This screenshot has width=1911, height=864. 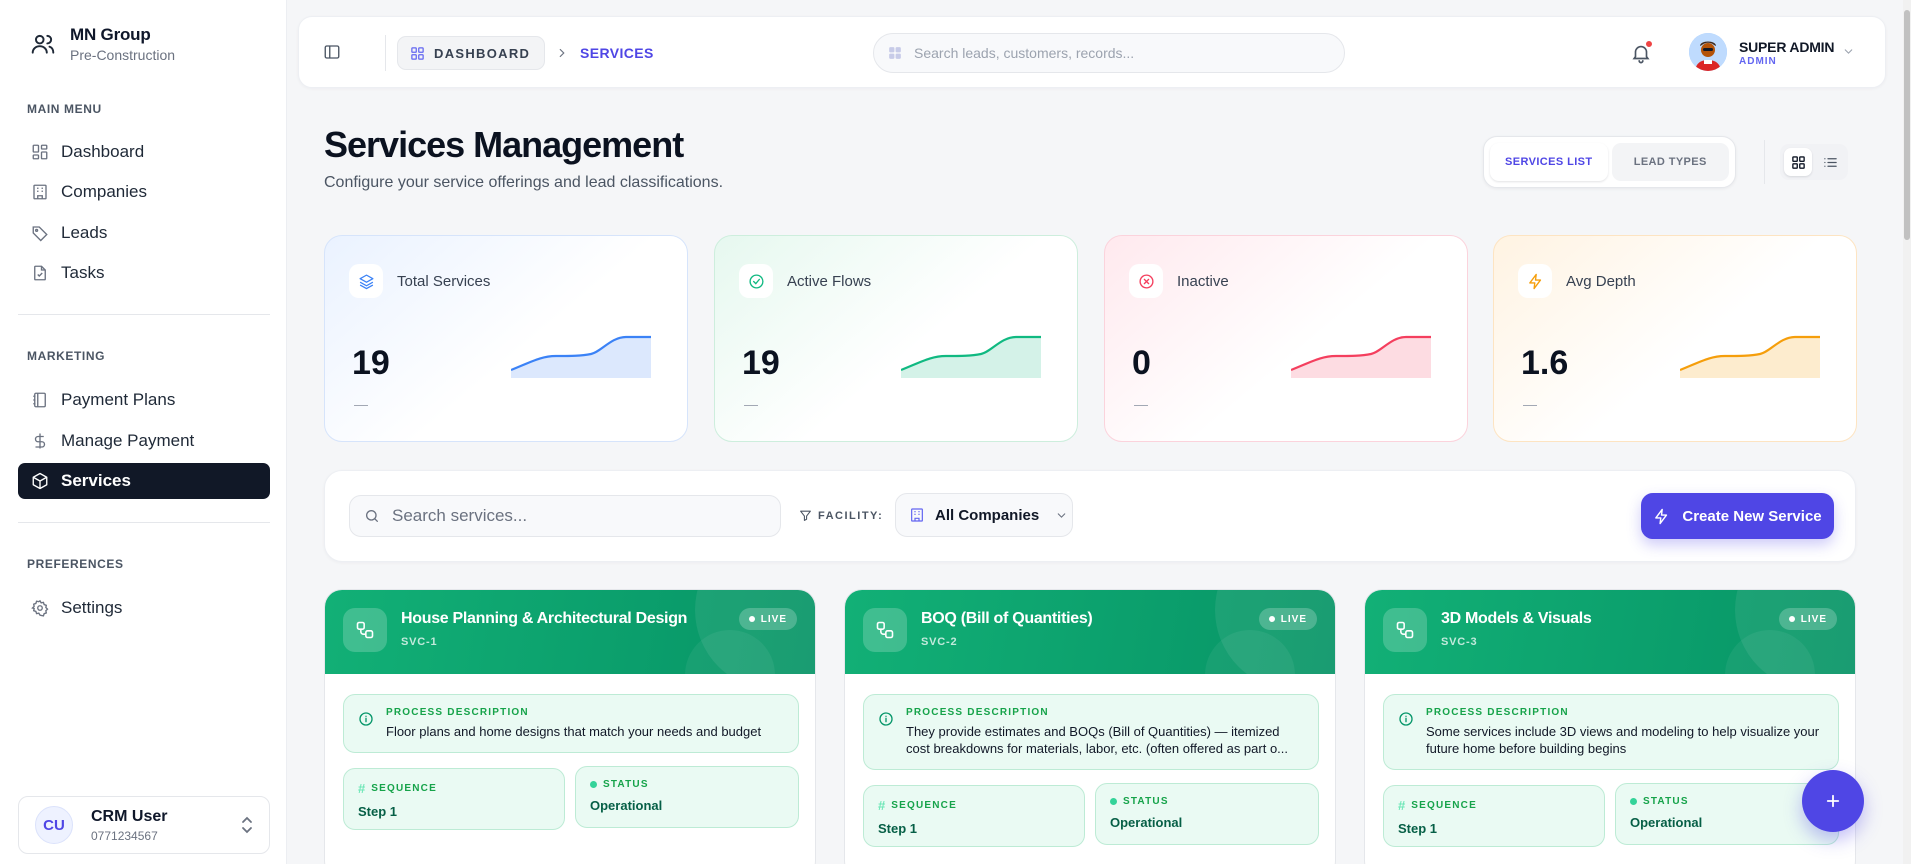 What do you see at coordinates (1549, 162) in the screenshot?
I see `tab-services-list: SERVICES LIST` at bounding box center [1549, 162].